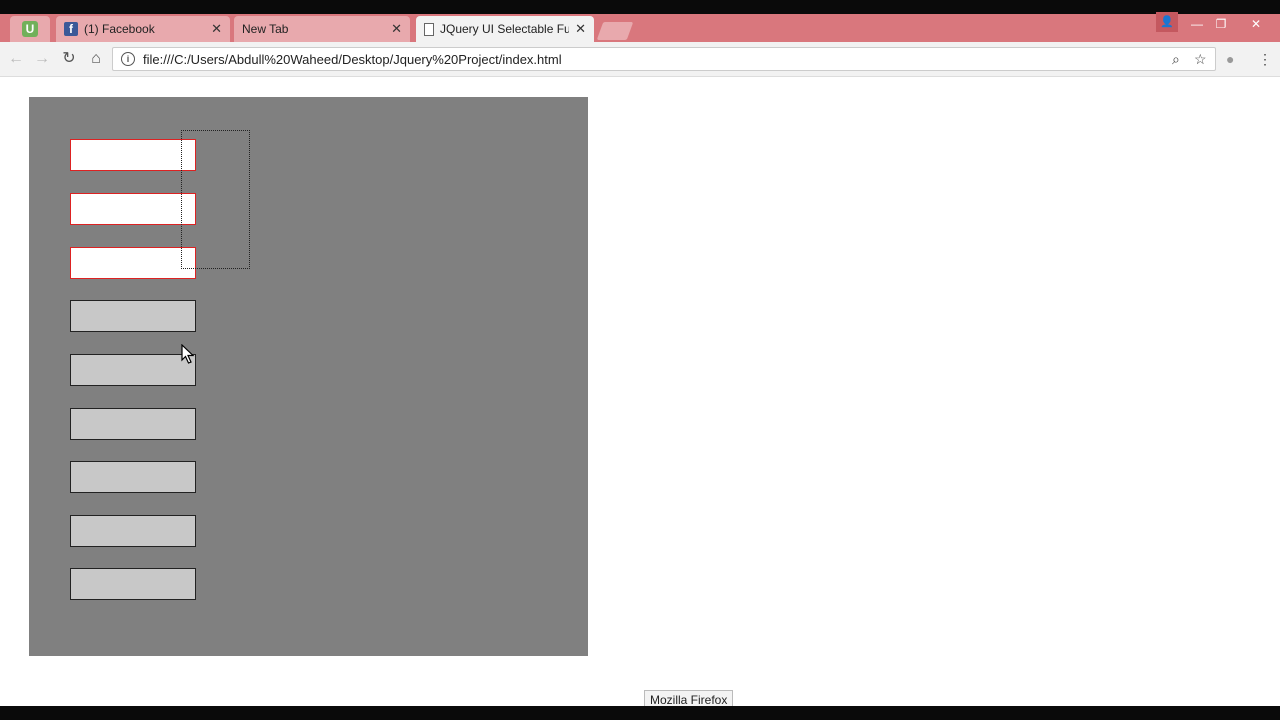  Describe the element at coordinates (1265, 59) in the screenshot. I see `menu-icon: ⋮` at that location.